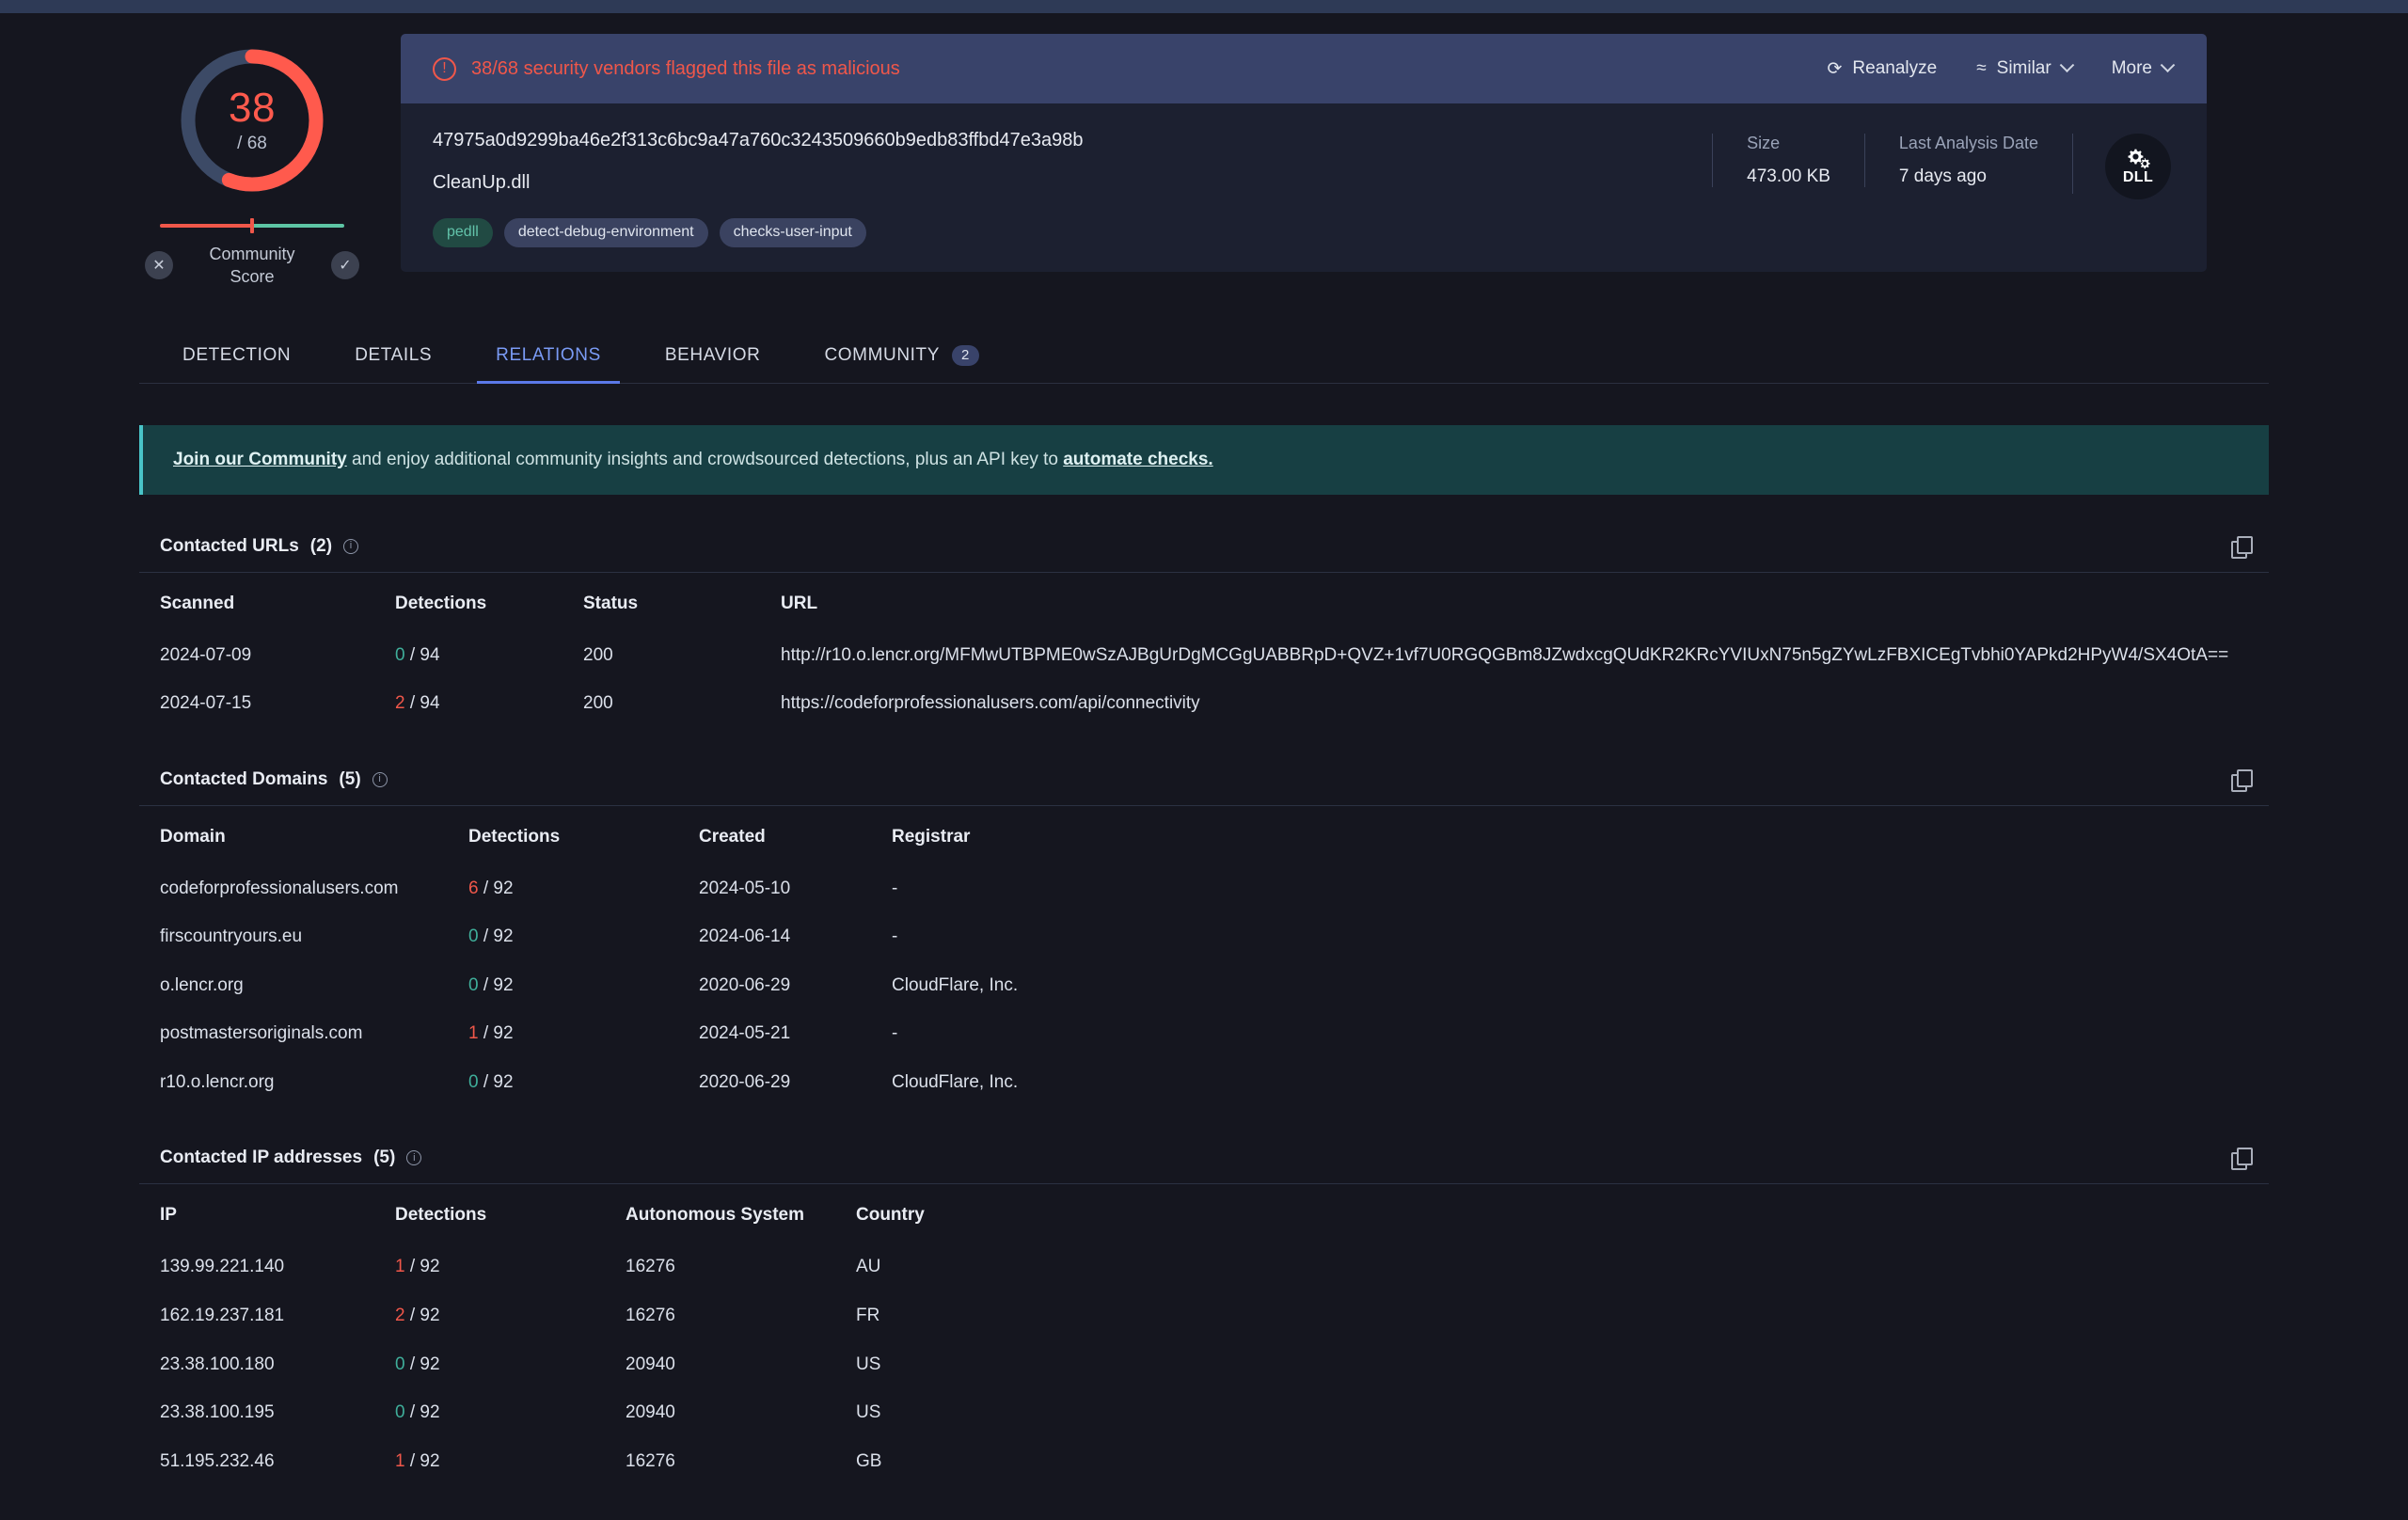 The height and width of the screenshot is (1520, 2408). What do you see at coordinates (1204, 1364) in the screenshot?
I see `table-row: 23.38.100.180 0 / 92 20940 US` at bounding box center [1204, 1364].